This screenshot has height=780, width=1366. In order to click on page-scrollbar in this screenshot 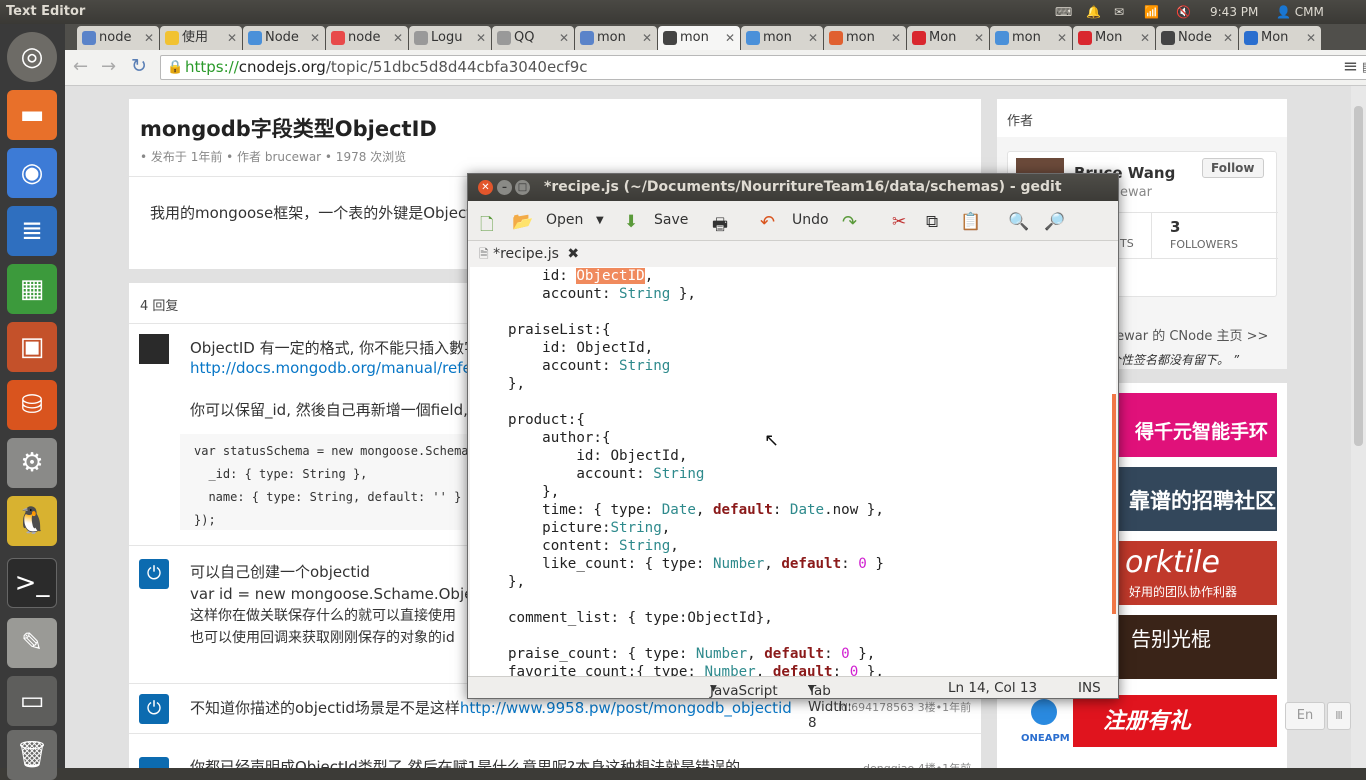, I will do `click(1358, 427)`.